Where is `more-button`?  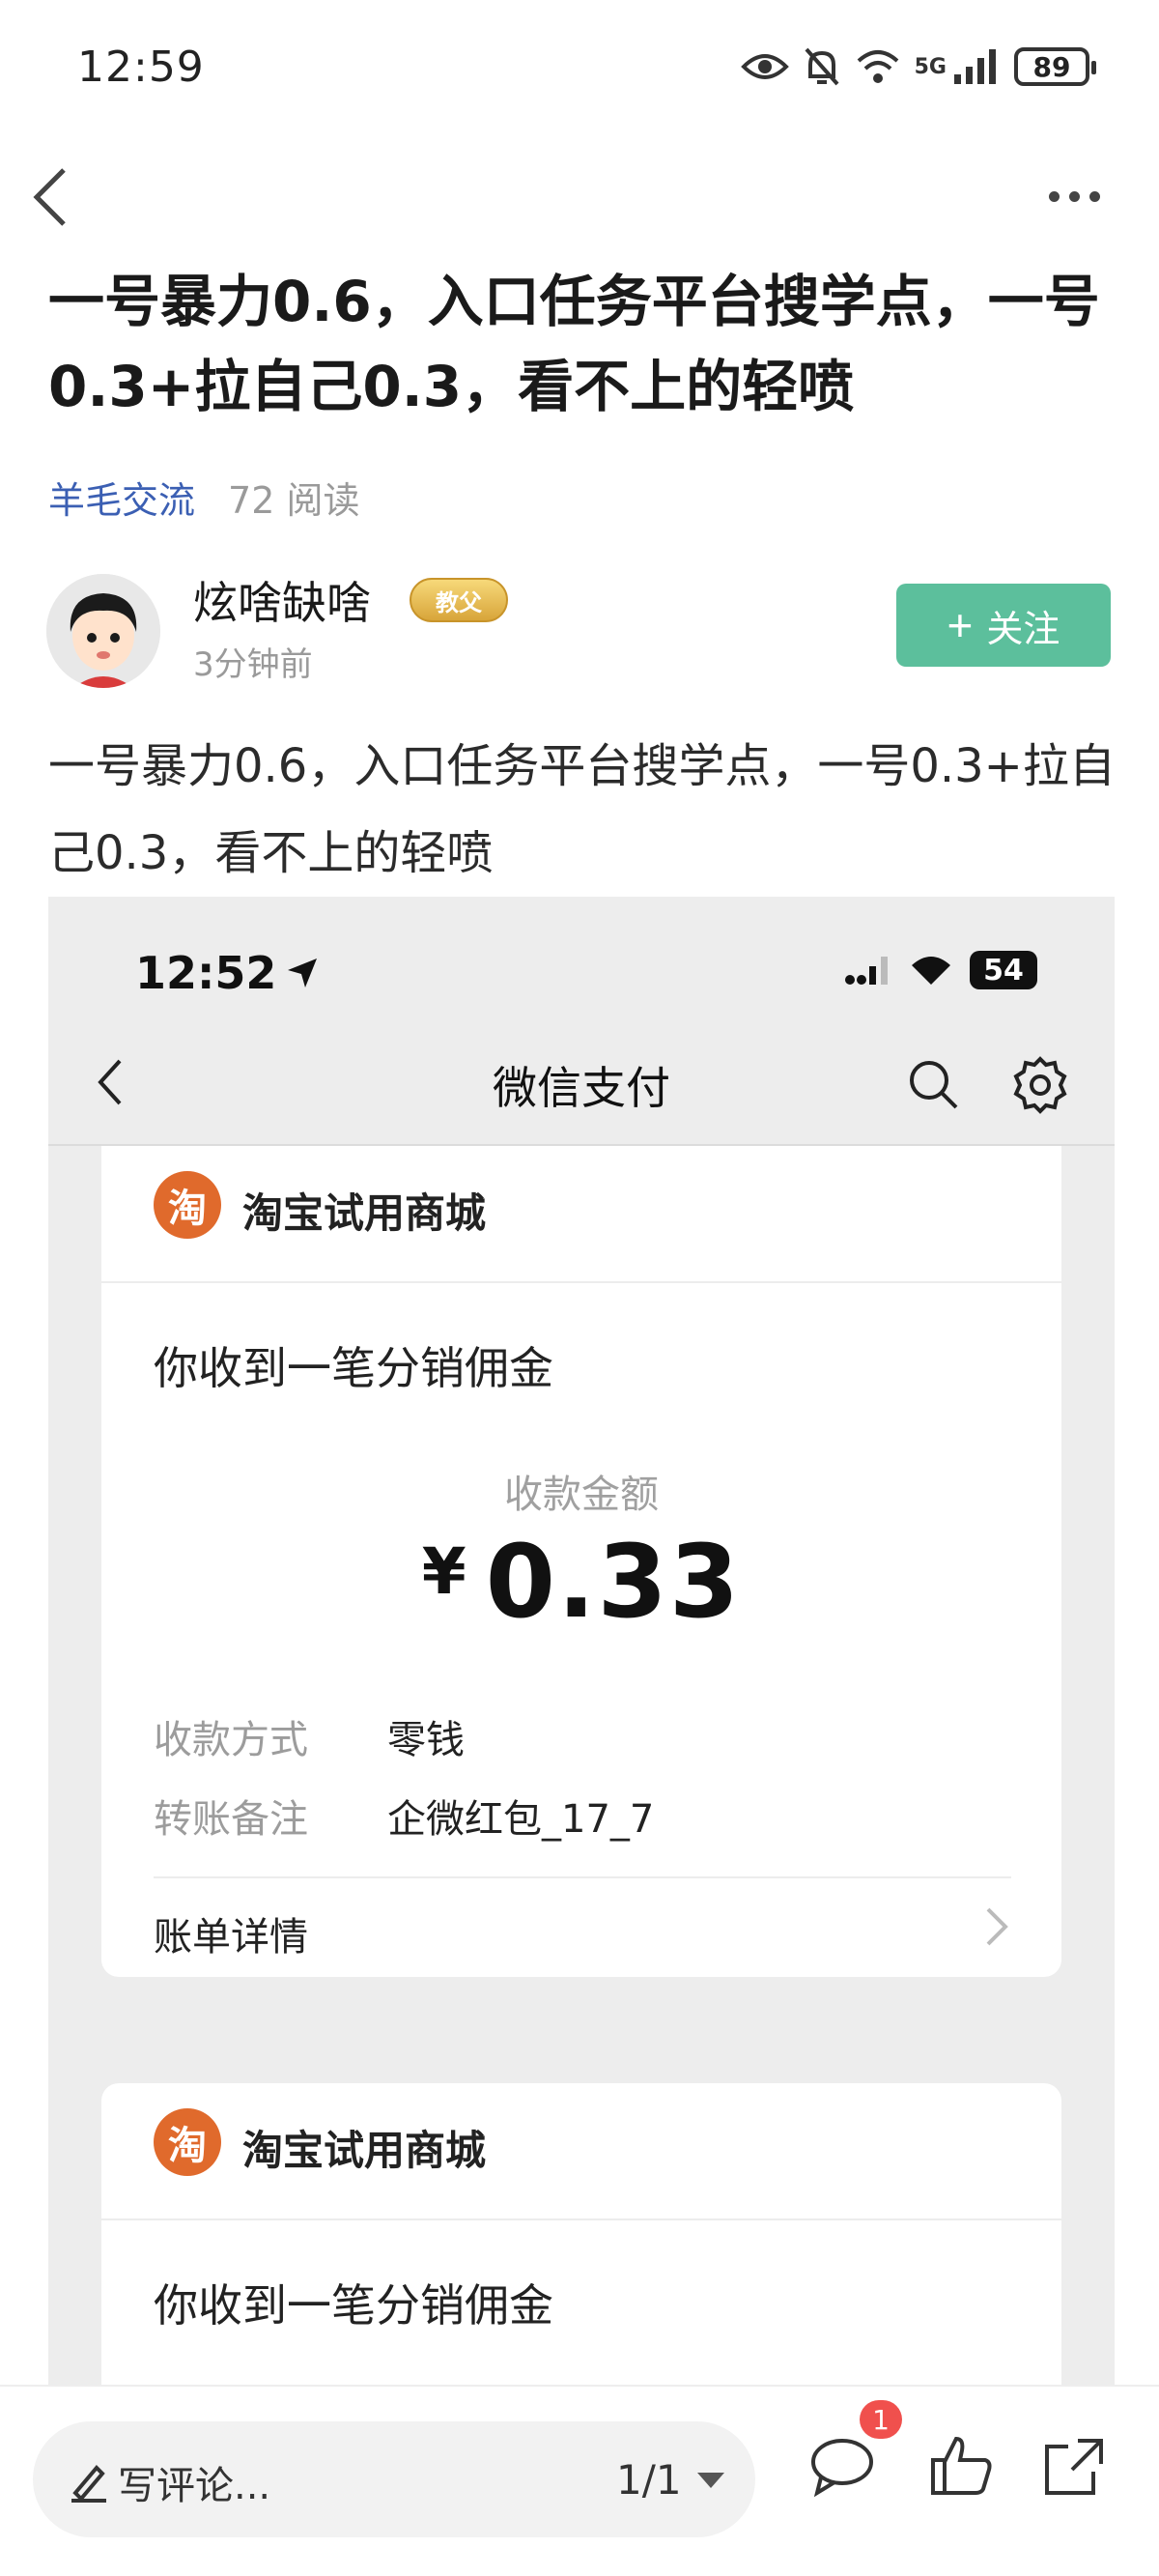 more-button is located at coordinates (1083, 197).